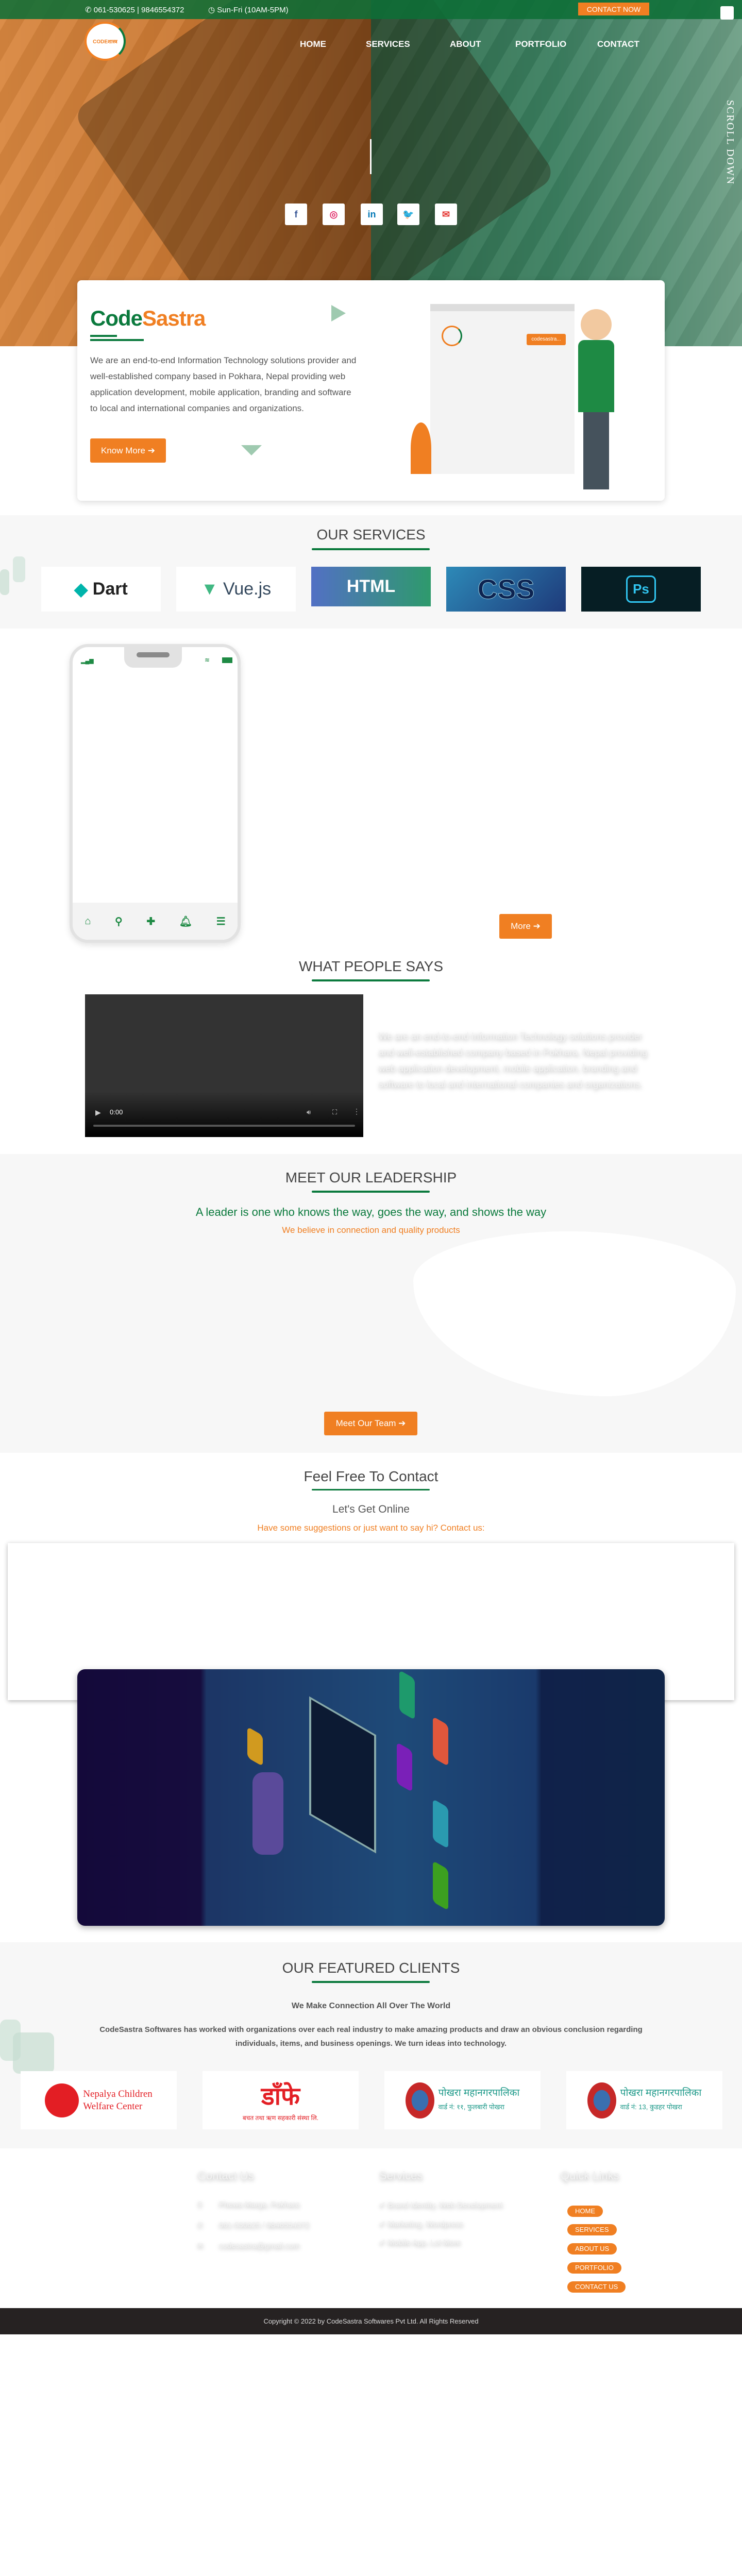  Describe the element at coordinates (371, 1177) in the screenshot. I see `leadership-title: MEET OUR LEADERSHIP` at that location.